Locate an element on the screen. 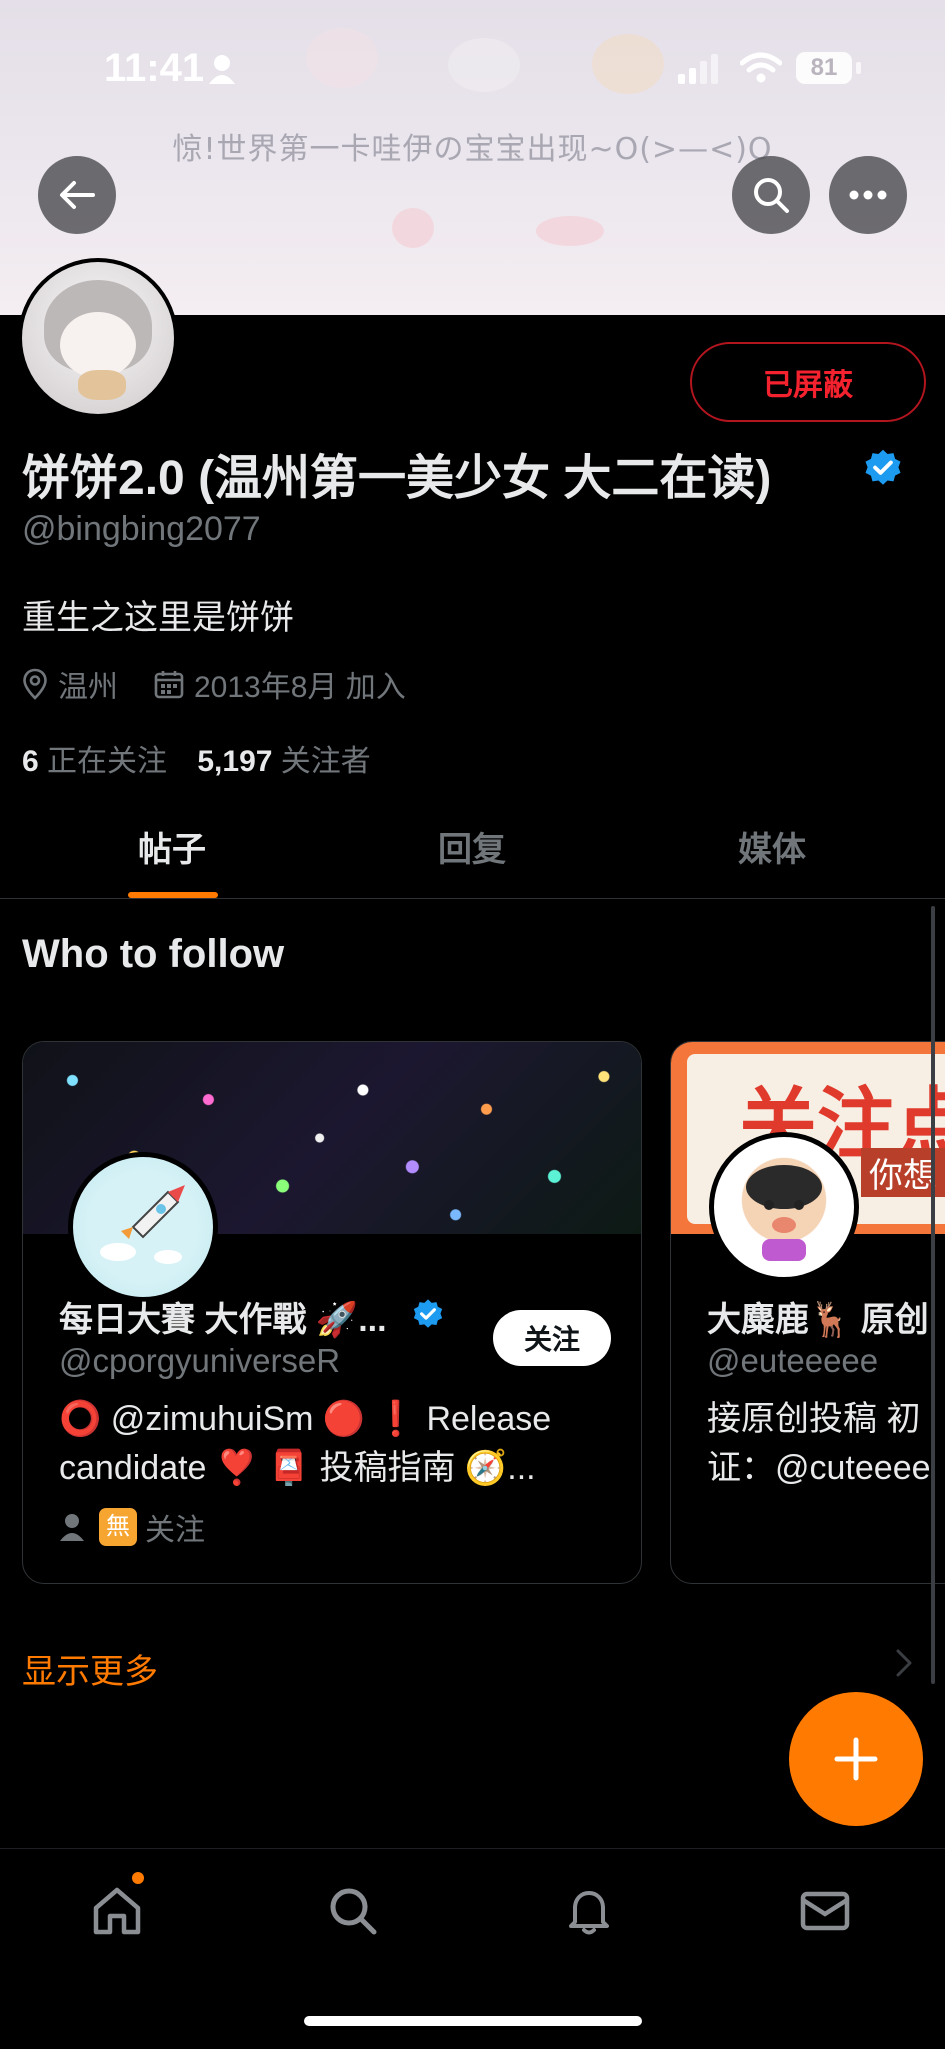  plus-icon is located at coordinates (856, 1759).